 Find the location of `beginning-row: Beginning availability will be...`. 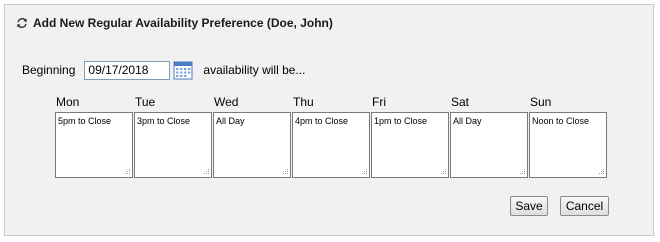

beginning-row: Beginning availability will be... is located at coordinates (163, 70).